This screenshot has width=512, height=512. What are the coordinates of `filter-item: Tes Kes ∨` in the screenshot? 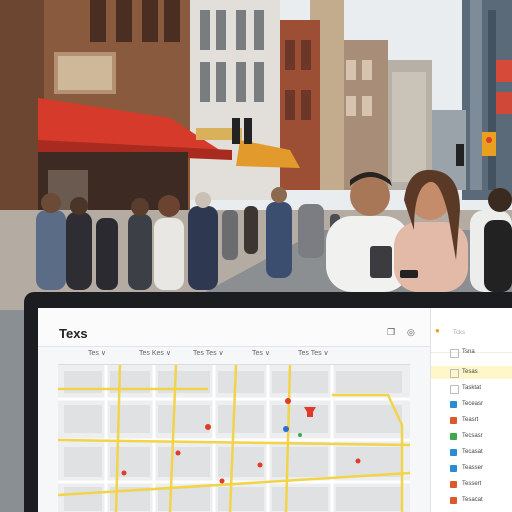 It's located at (155, 353).